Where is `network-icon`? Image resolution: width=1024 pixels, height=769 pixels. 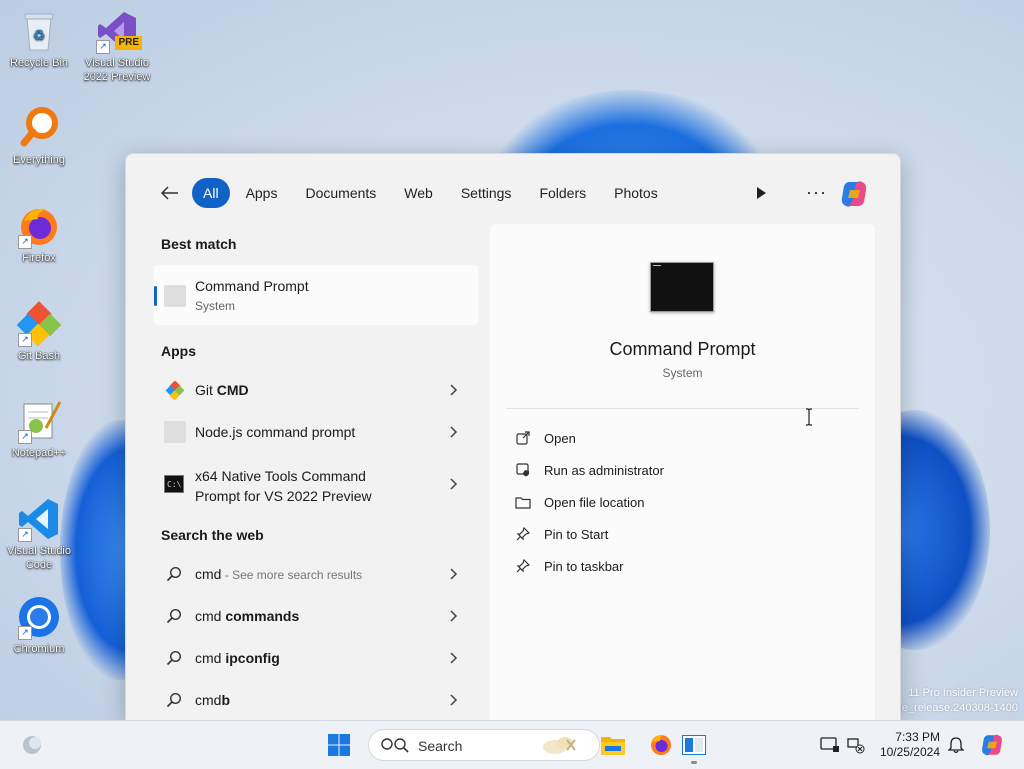
network-icon is located at coordinates (856, 746).